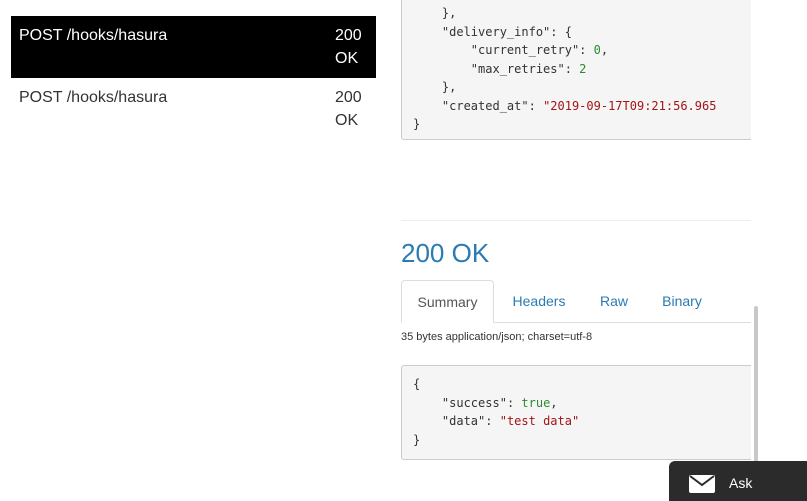 The image size is (807, 501). What do you see at coordinates (447, 301) in the screenshot?
I see `tab-summary: Summary` at bounding box center [447, 301].